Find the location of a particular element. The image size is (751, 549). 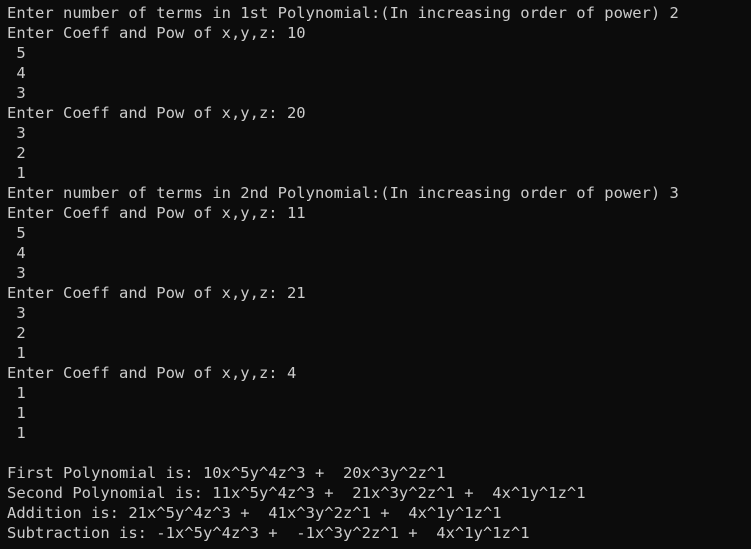

prompt-coeff-pow: Enter Coeff and Pow of x,y,z: 21 is located at coordinates (156, 293).